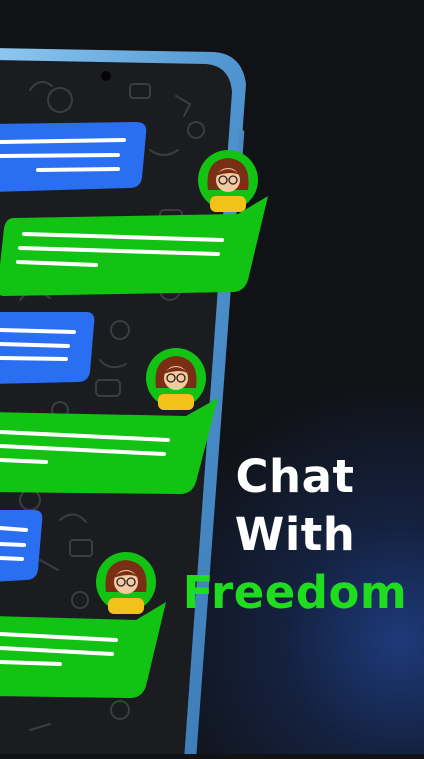 The width and height of the screenshot is (424, 759). Describe the element at coordinates (295, 592) in the screenshot. I see `headline-line-3: Freedom` at that location.